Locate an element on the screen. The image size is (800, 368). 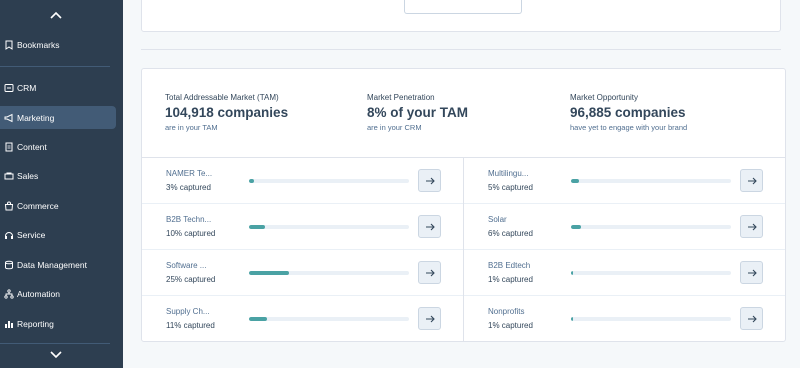
sidebar-item-label: CRM is located at coordinates (27, 87).